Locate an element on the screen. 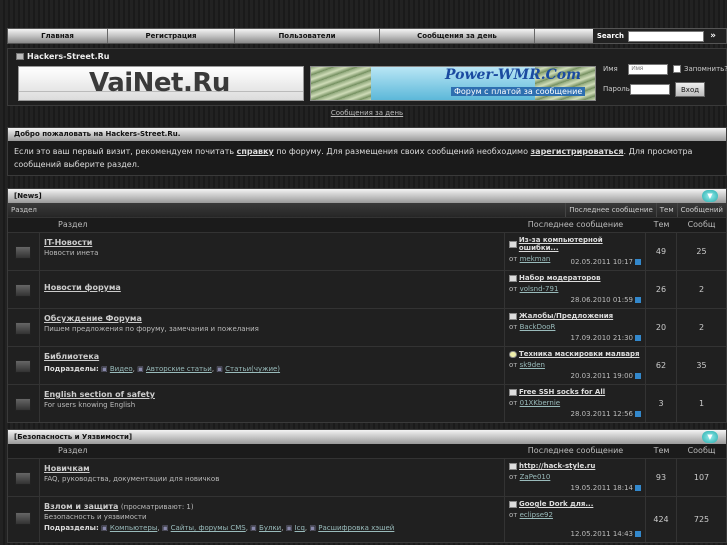 This screenshot has height=545, width=727. forum-title: IT-Новости is located at coordinates (68, 242).